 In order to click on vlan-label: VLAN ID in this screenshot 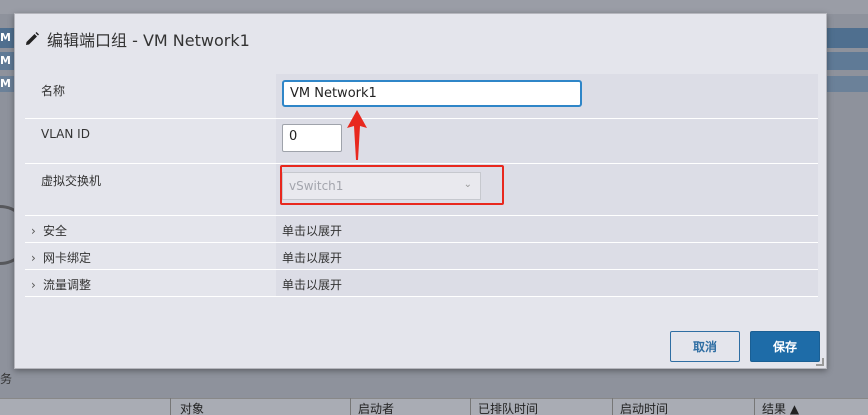, I will do `click(150, 141)`.